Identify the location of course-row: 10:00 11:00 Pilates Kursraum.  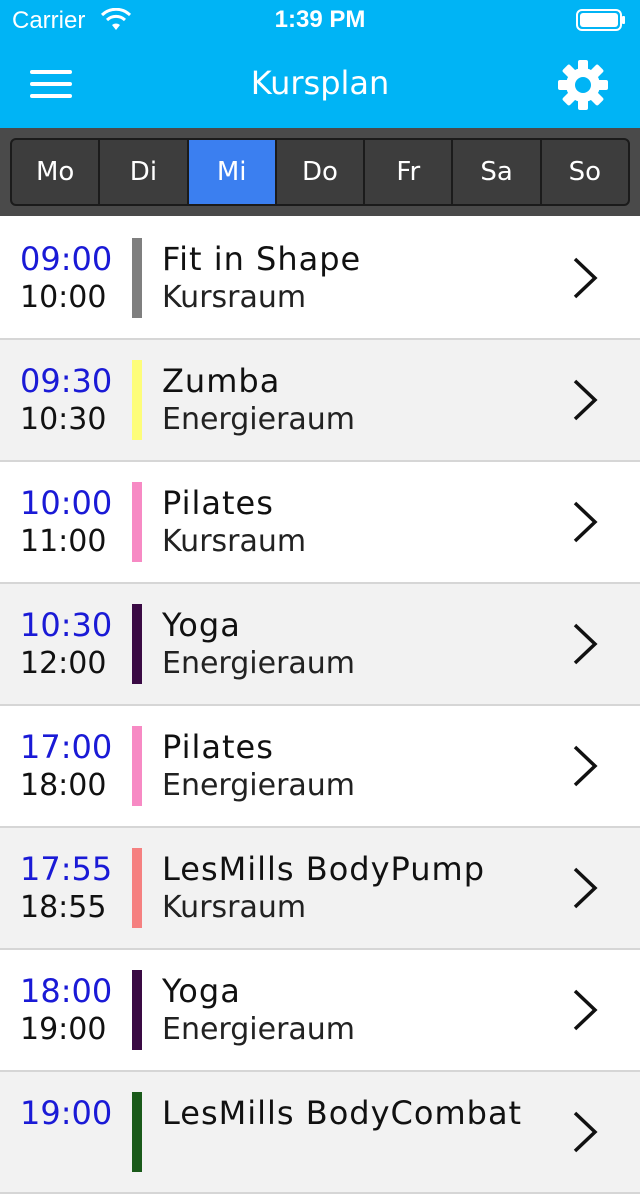
(320, 523).